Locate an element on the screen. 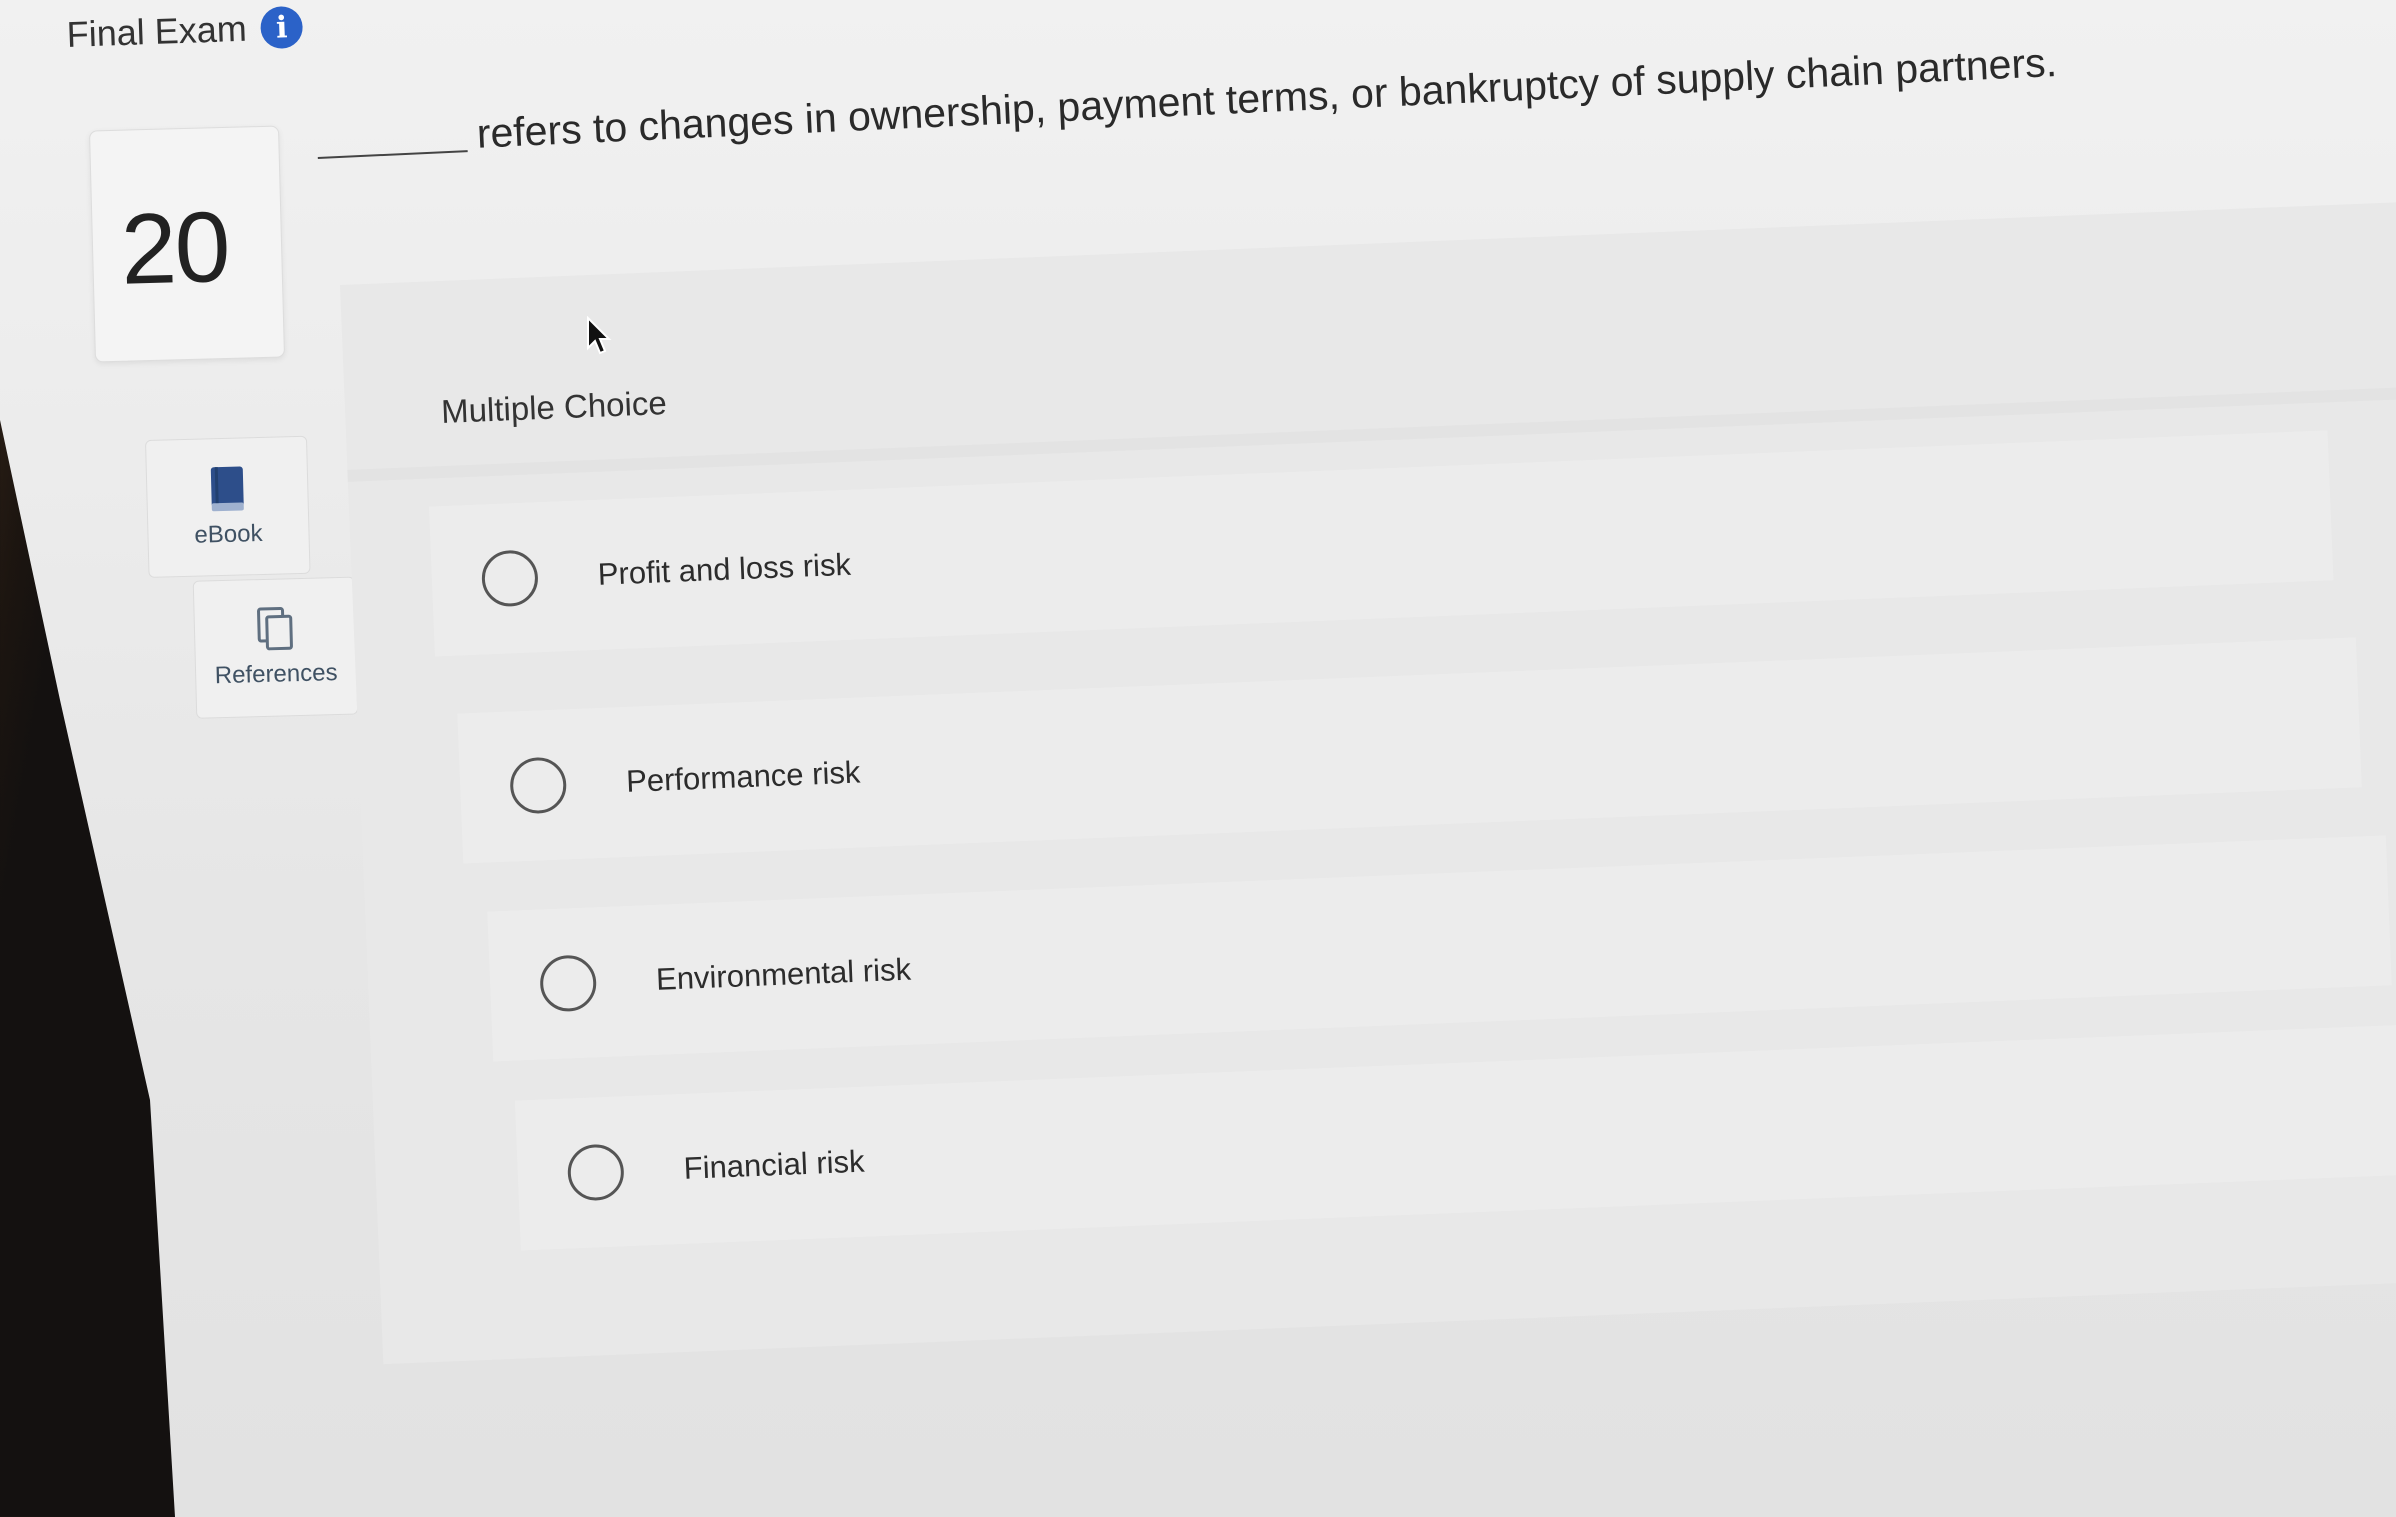  ebook-button: eBook is located at coordinates (228, 506).